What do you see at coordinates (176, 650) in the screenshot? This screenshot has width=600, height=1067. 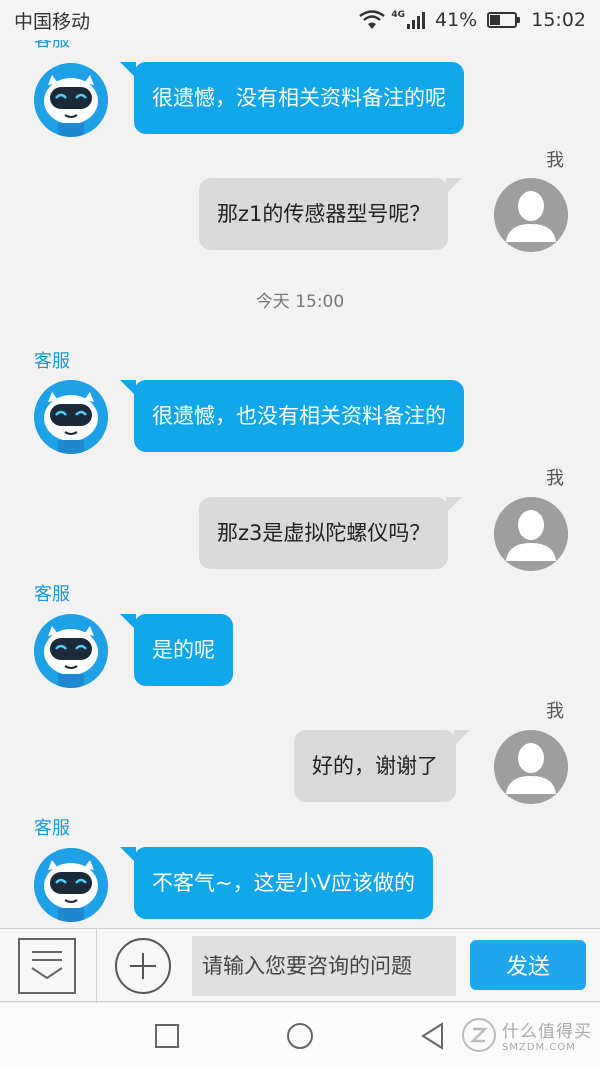 I see `bot-message-bubble: 是的呢` at bounding box center [176, 650].